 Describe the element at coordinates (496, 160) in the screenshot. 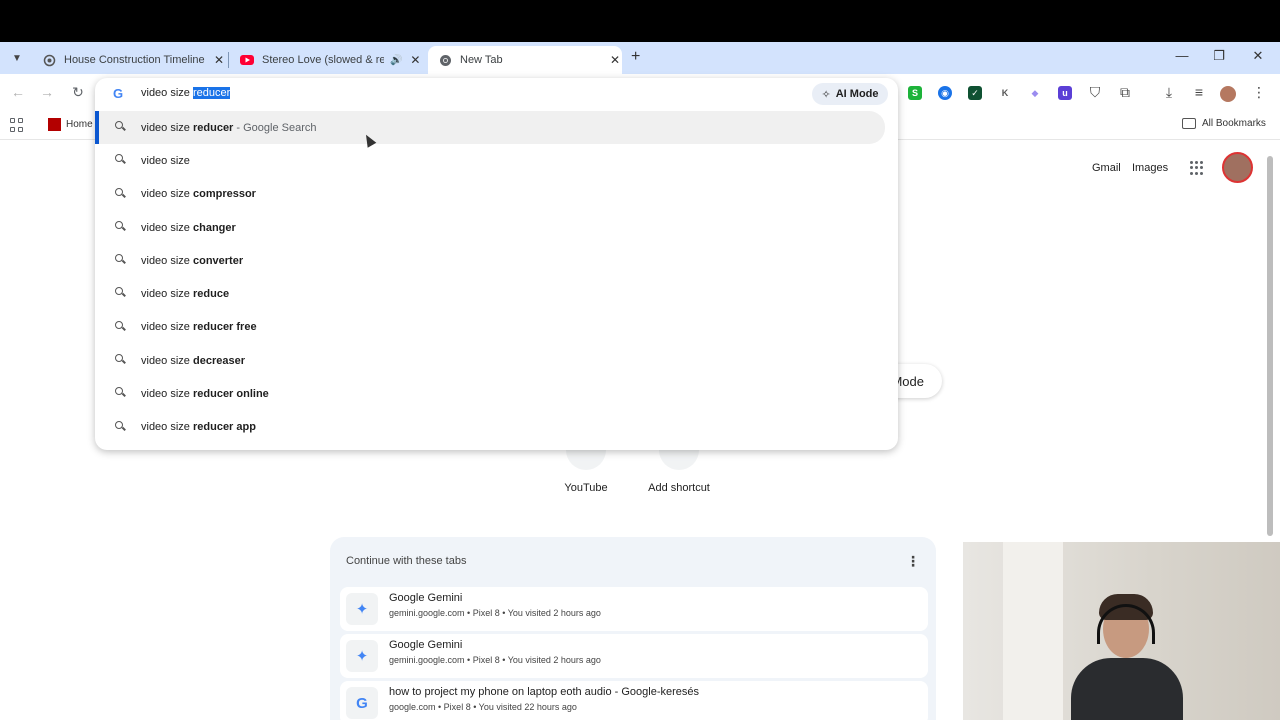

I see `suggestion-item: video size` at that location.